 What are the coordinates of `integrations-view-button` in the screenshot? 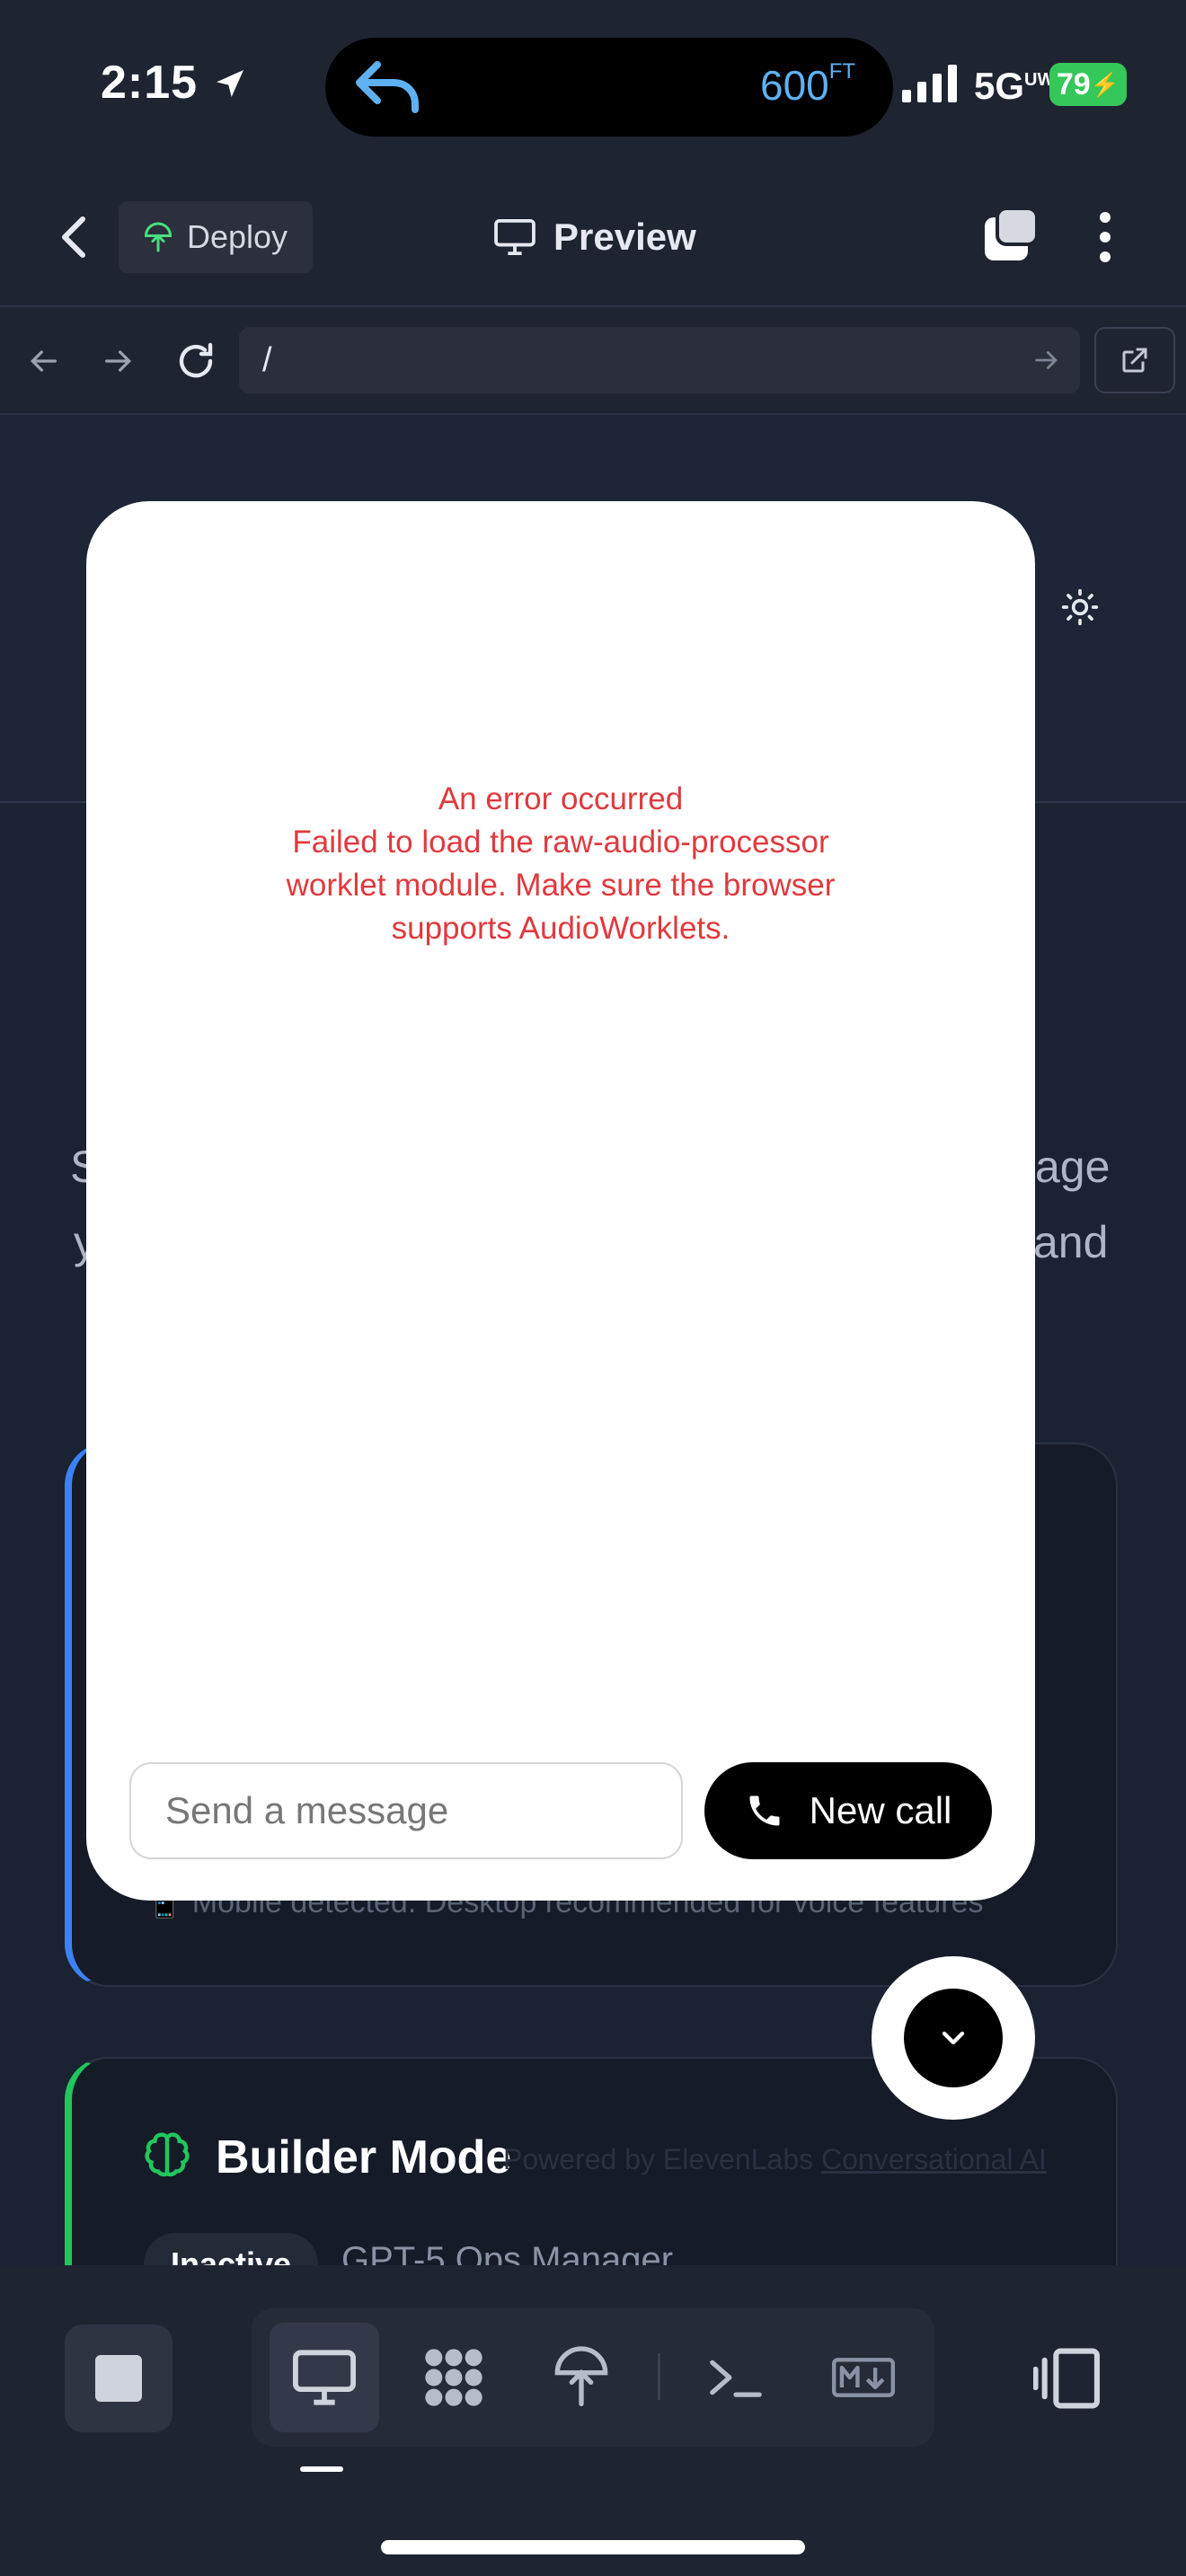 It's located at (454, 2377).